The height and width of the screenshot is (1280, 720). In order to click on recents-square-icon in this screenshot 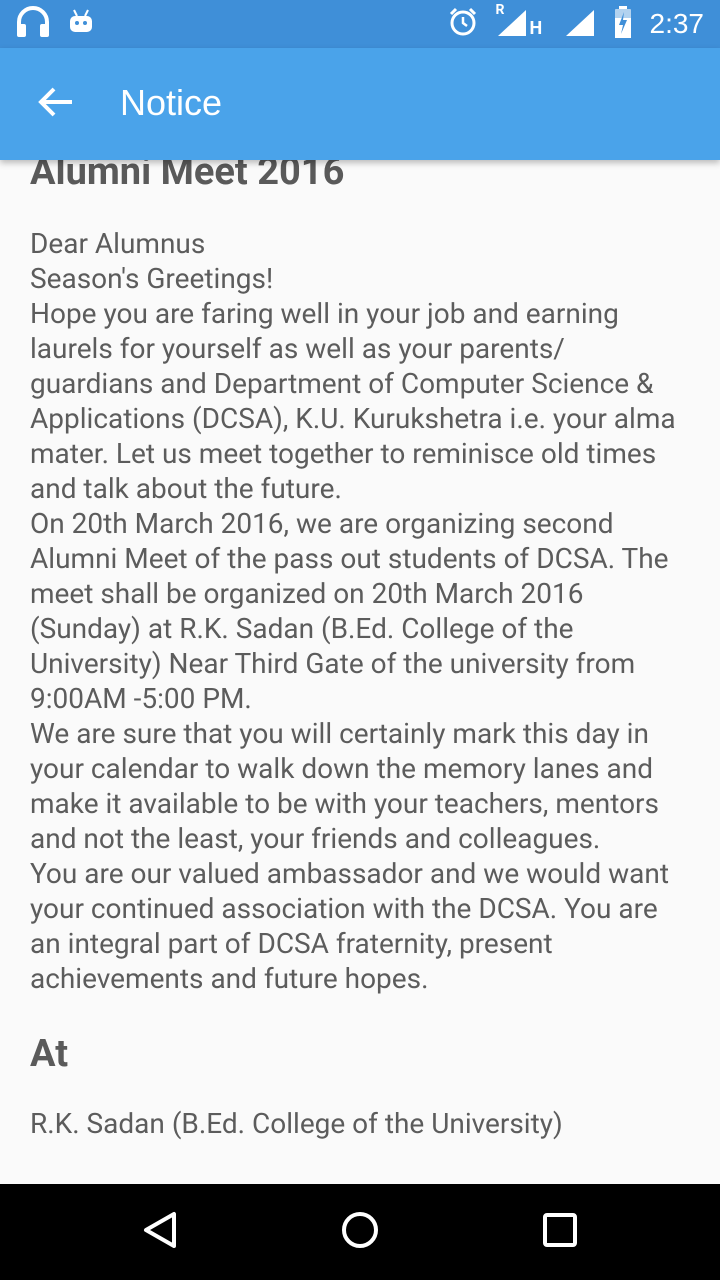, I will do `click(560, 1232)`.